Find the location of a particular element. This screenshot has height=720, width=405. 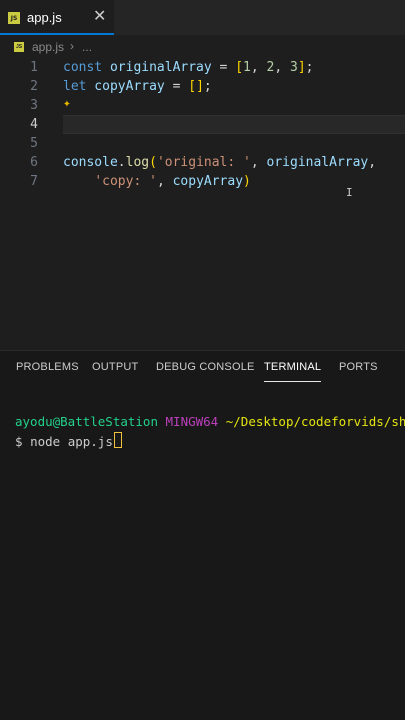

terminal-input-line: $ node app.js is located at coordinates (68, 440).